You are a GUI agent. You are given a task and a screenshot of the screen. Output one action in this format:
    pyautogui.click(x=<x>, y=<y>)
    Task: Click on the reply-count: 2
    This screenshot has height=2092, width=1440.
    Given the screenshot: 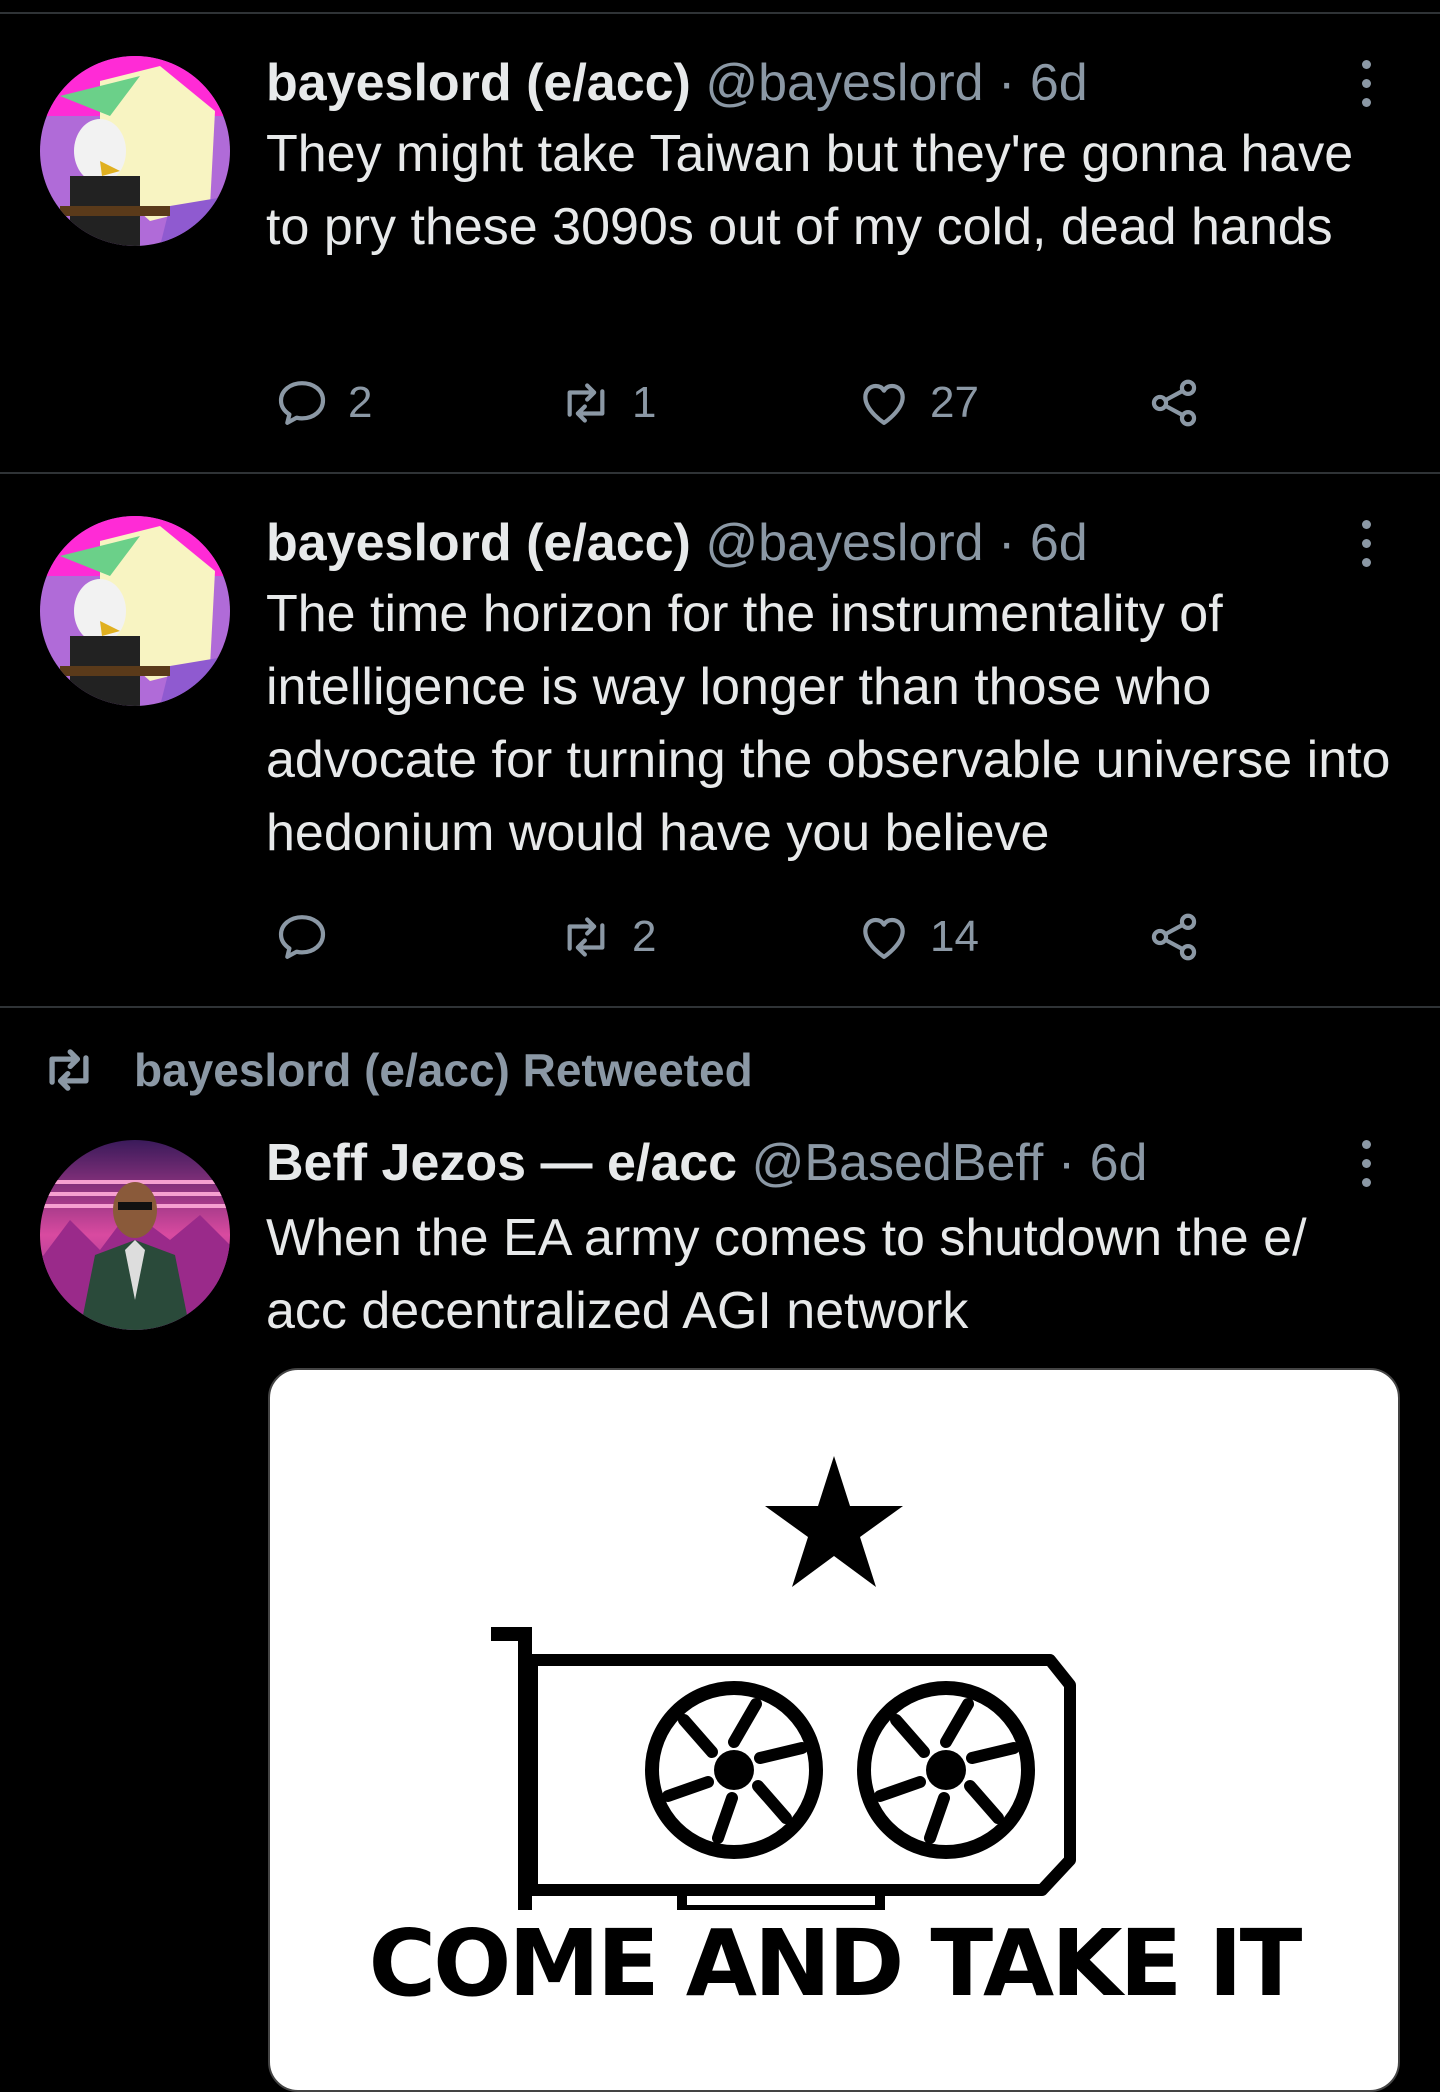 What is the action you would take?
    pyautogui.click(x=360, y=402)
    